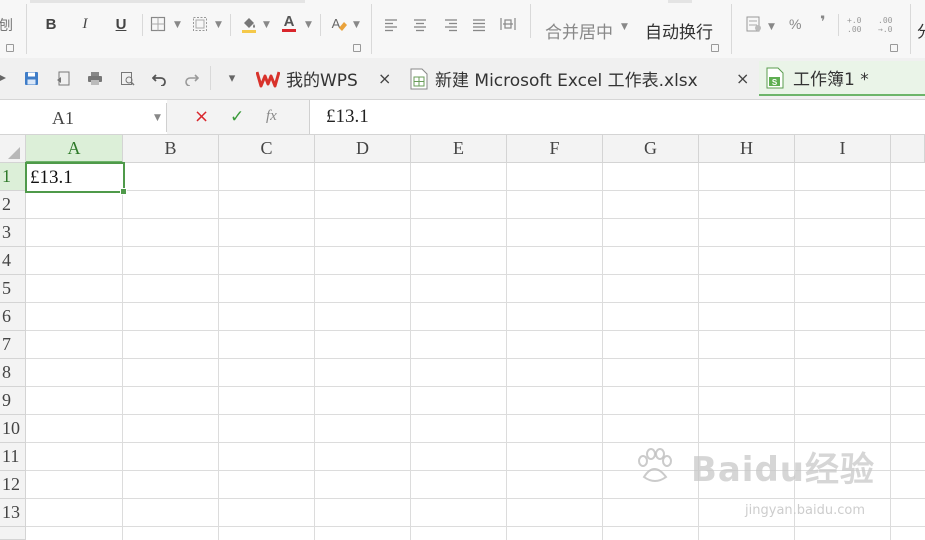 This screenshot has height=540, width=925. I want to click on number-launcher-icon, so click(894, 48).